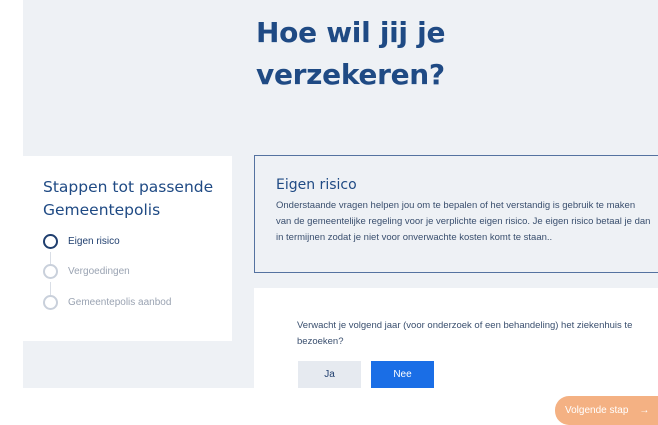  Describe the element at coordinates (120, 302) in the screenshot. I see `step-label: Gemeentepolis aanbod` at that location.